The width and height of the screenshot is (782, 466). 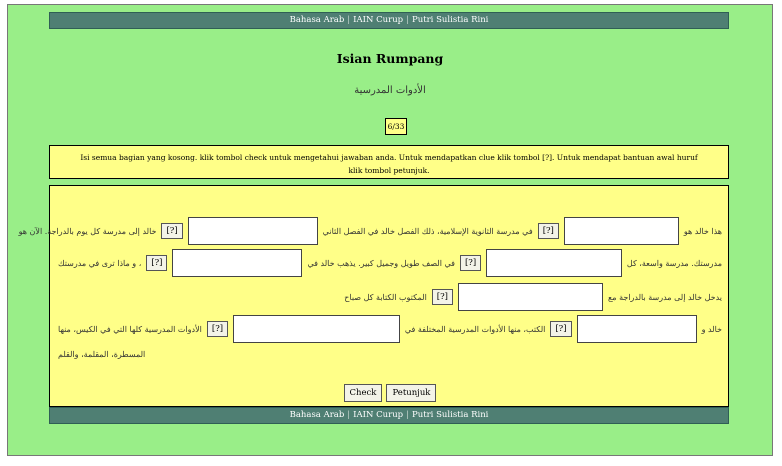 What do you see at coordinates (363, 393) in the screenshot?
I see `check-button: Check` at bounding box center [363, 393].